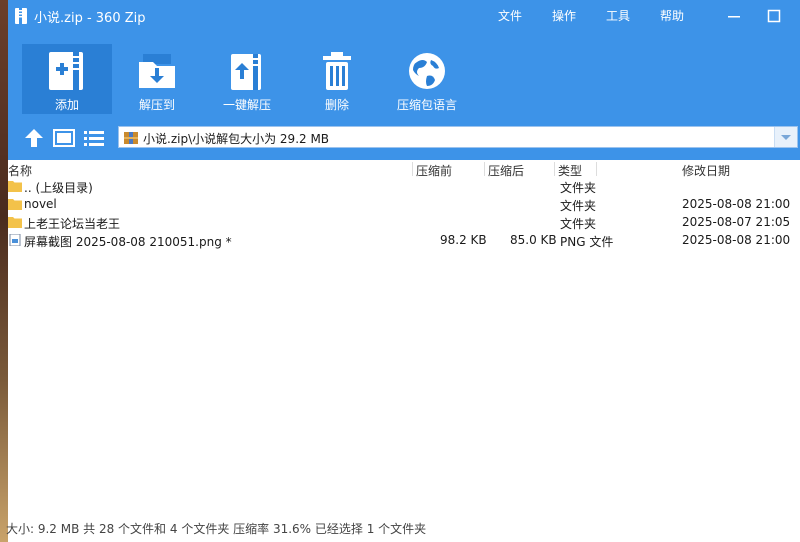  I want to click on file-size-after: 85.0 KB, so click(533, 240).